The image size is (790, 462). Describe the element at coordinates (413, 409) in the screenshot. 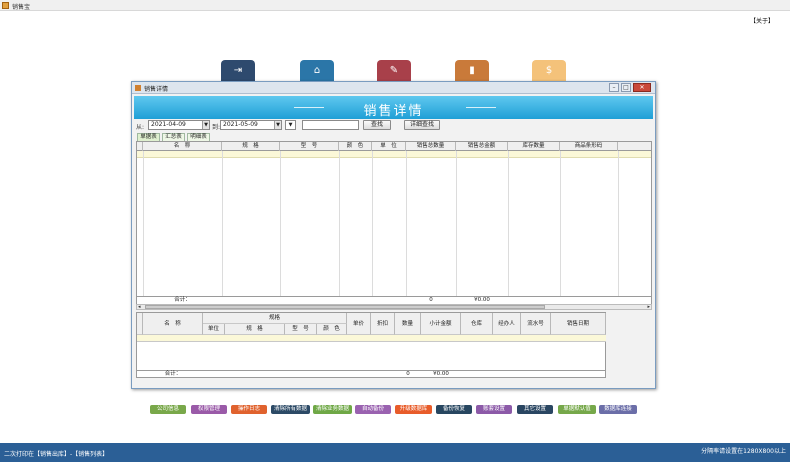

I see `upgrade-database-button: 升级数据库` at that location.